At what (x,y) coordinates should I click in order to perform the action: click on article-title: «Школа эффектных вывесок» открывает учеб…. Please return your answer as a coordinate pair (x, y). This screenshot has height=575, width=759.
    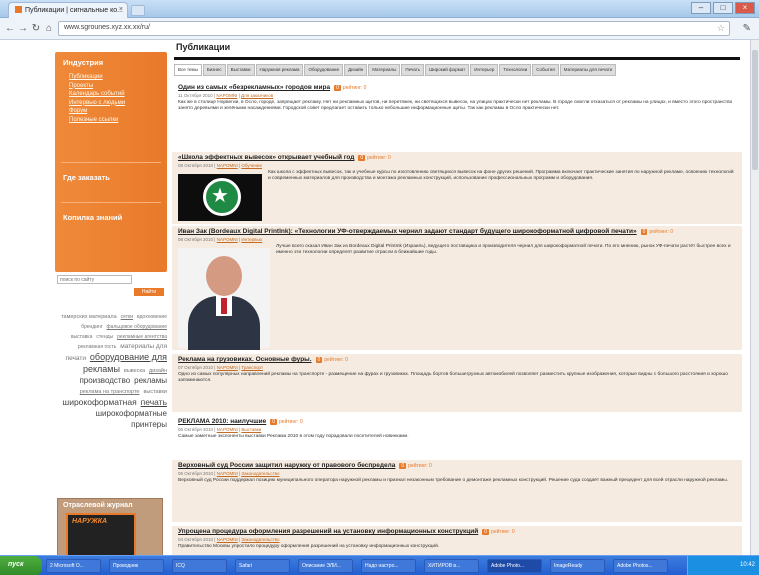
    Looking at the image, I should click on (266, 157).